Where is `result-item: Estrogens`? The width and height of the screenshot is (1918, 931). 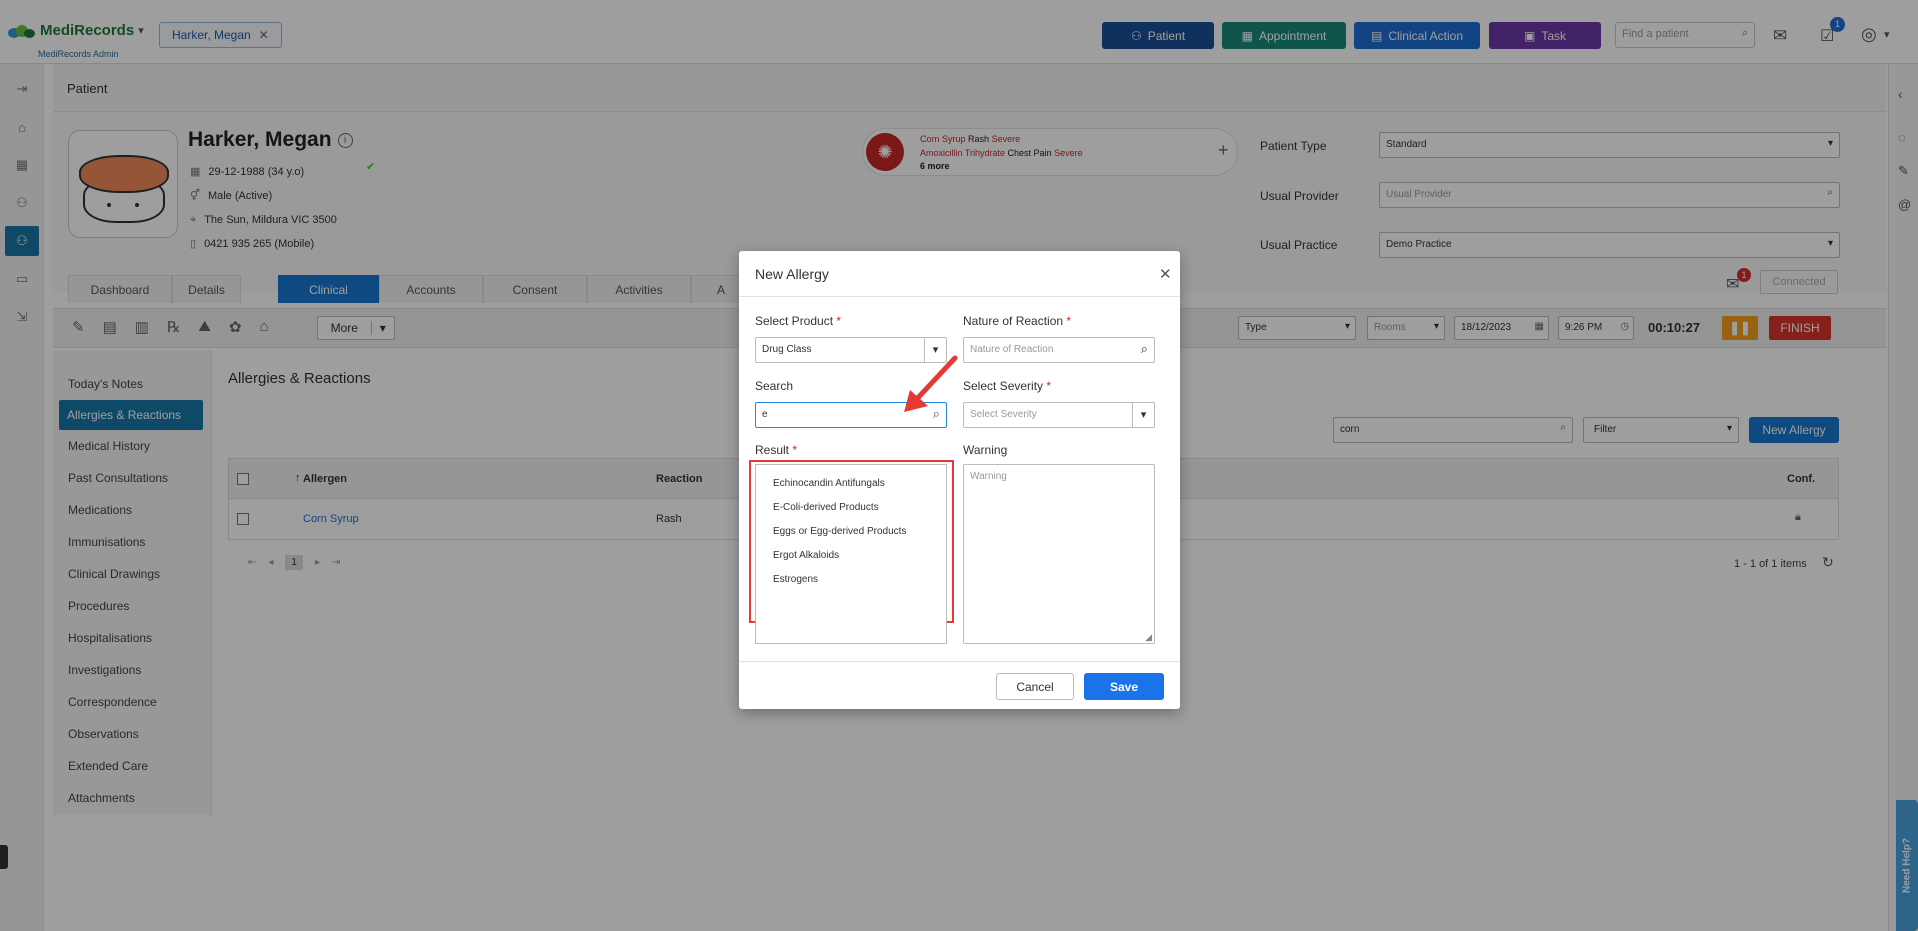
result-item: Estrogens is located at coordinates (851, 579).